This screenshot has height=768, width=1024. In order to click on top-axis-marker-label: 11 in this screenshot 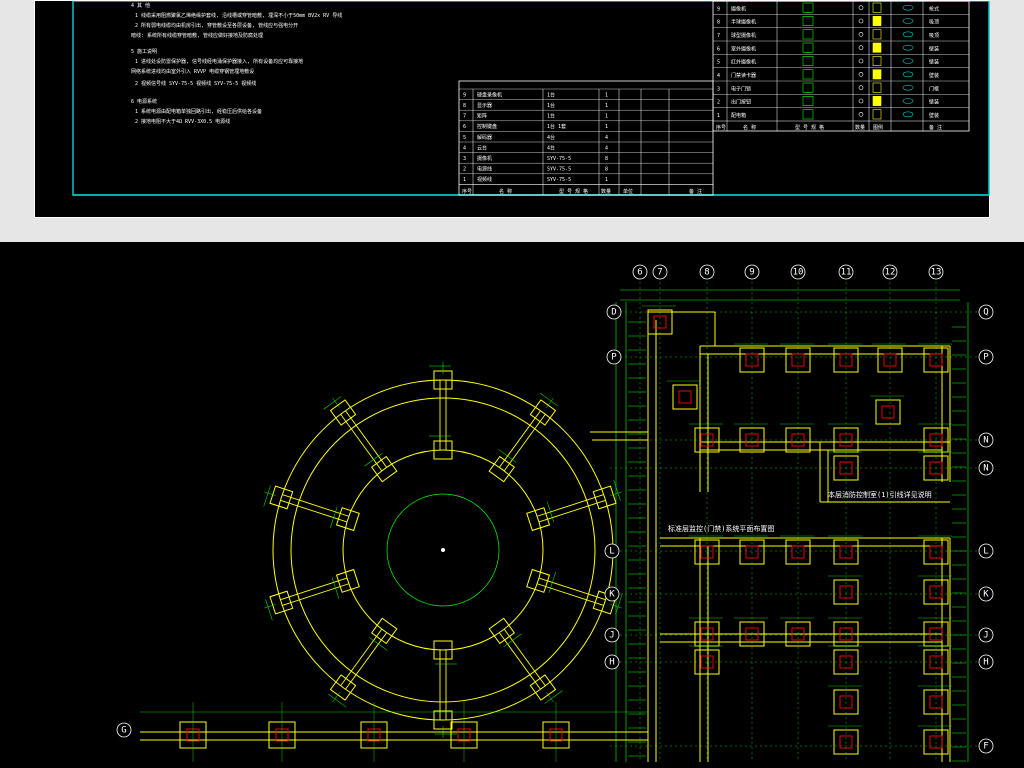, I will do `click(846, 273)`.